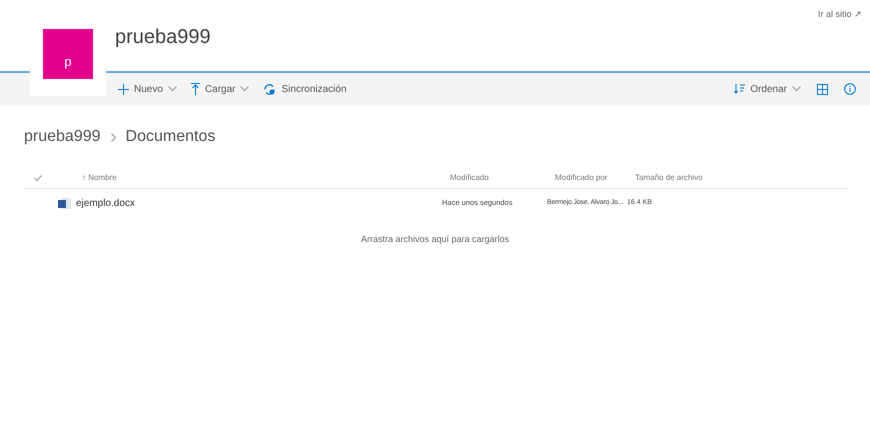 The width and height of the screenshot is (870, 444). Describe the element at coordinates (767, 89) in the screenshot. I see `sort-button: Ordenar` at that location.